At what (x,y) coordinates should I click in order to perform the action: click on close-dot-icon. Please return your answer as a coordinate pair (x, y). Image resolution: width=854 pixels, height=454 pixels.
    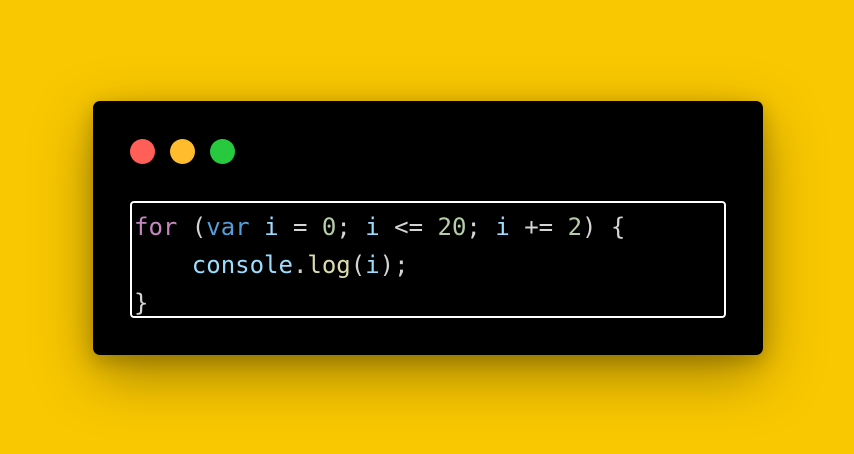
    Looking at the image, I should click on (142, 151).